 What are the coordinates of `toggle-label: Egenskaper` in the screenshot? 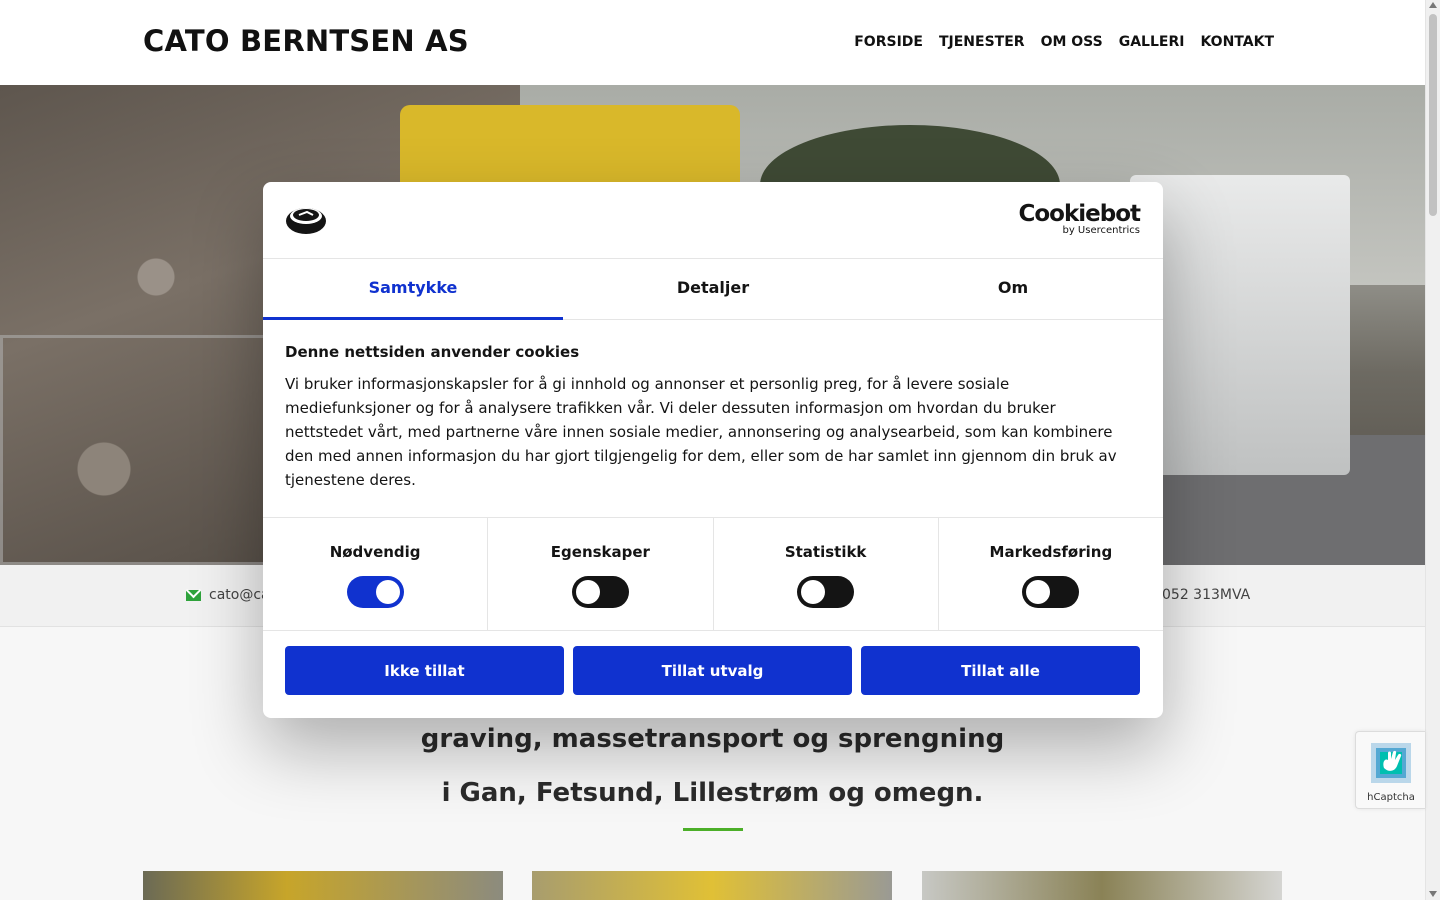 It's located at (600, 552).